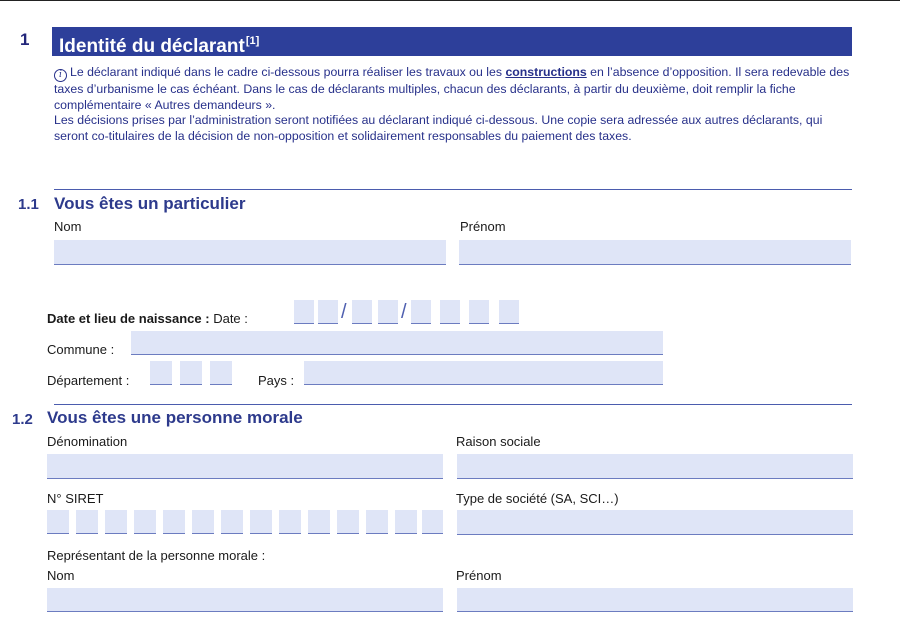  I want to click on info-circle-icon: i, so click(60, 75).